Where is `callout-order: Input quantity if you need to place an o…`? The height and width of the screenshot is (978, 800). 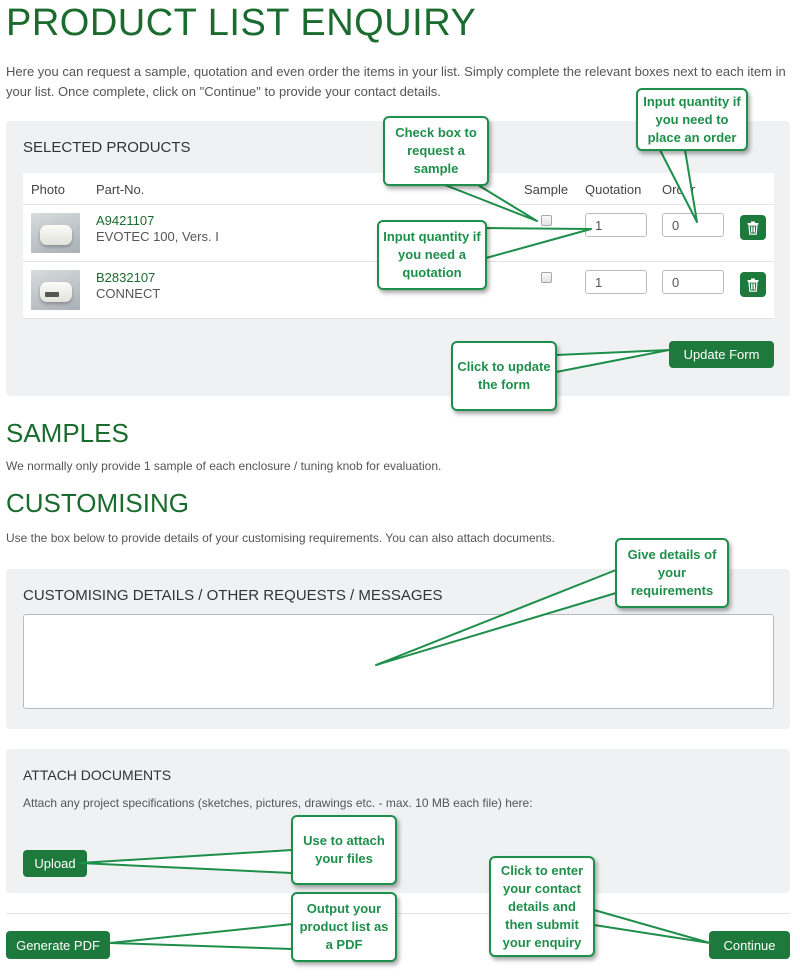 callout-order: Input quantity if you need to place an o… is located at coordinates (692, 119).